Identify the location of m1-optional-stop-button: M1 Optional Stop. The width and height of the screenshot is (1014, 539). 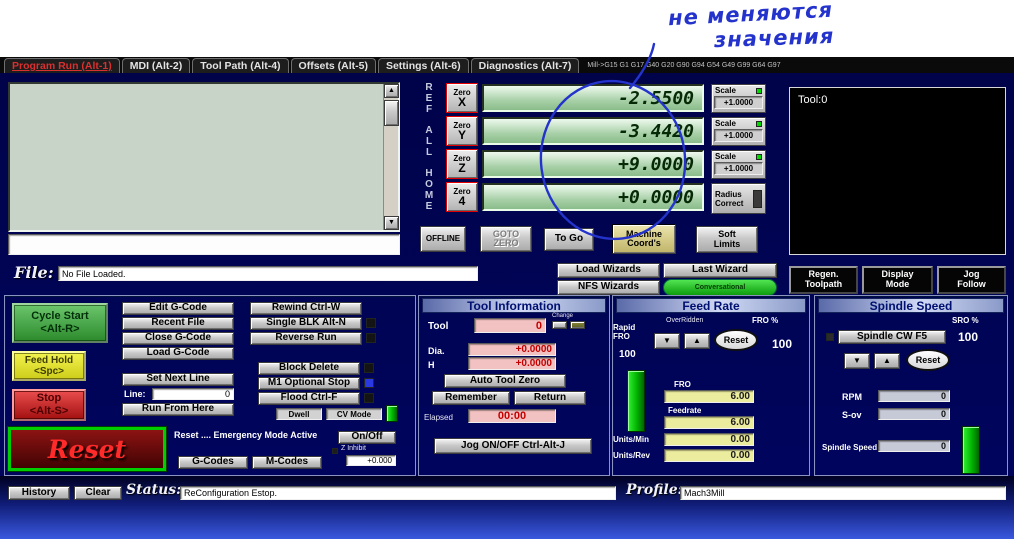
(309, 383).